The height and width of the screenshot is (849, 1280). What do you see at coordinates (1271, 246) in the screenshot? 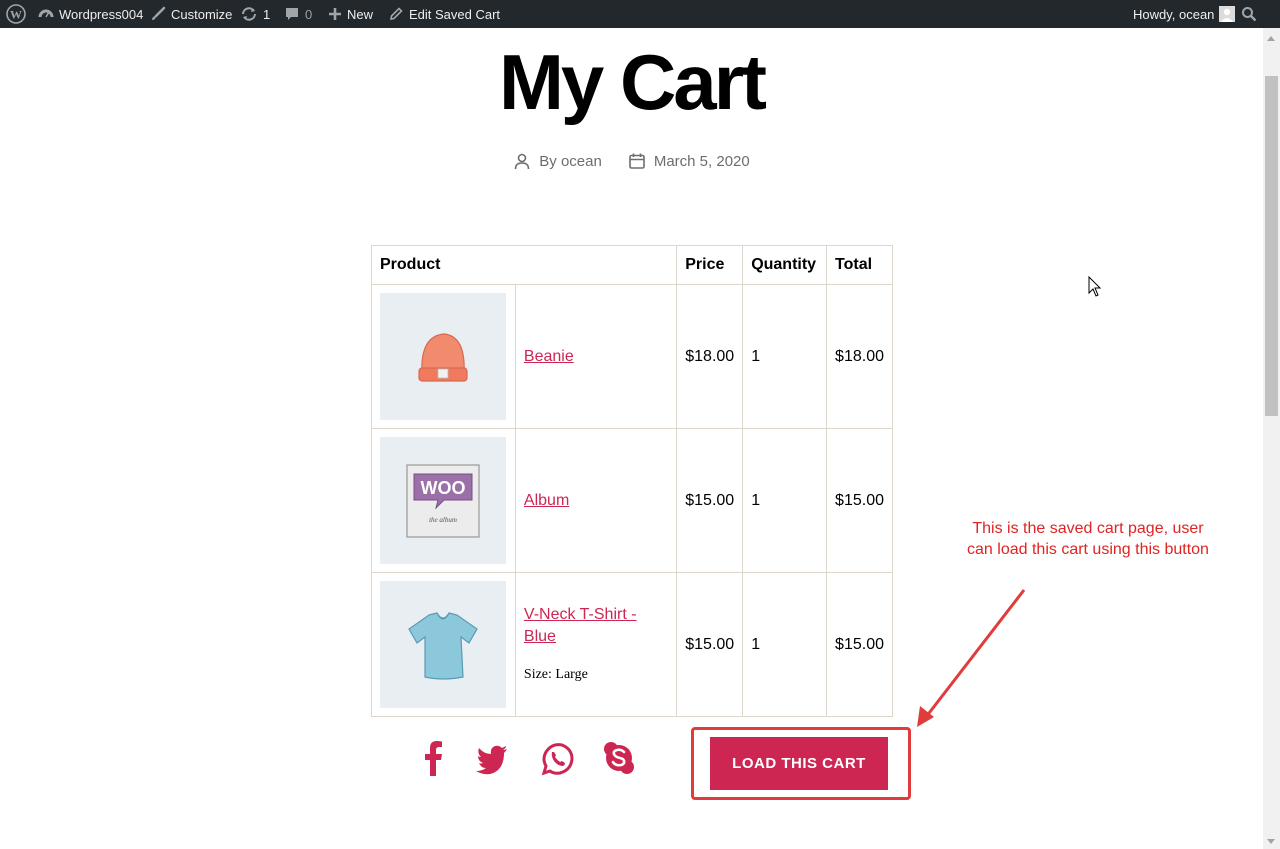
I see `scroll-thumb` at bounding box center [1271, 246].